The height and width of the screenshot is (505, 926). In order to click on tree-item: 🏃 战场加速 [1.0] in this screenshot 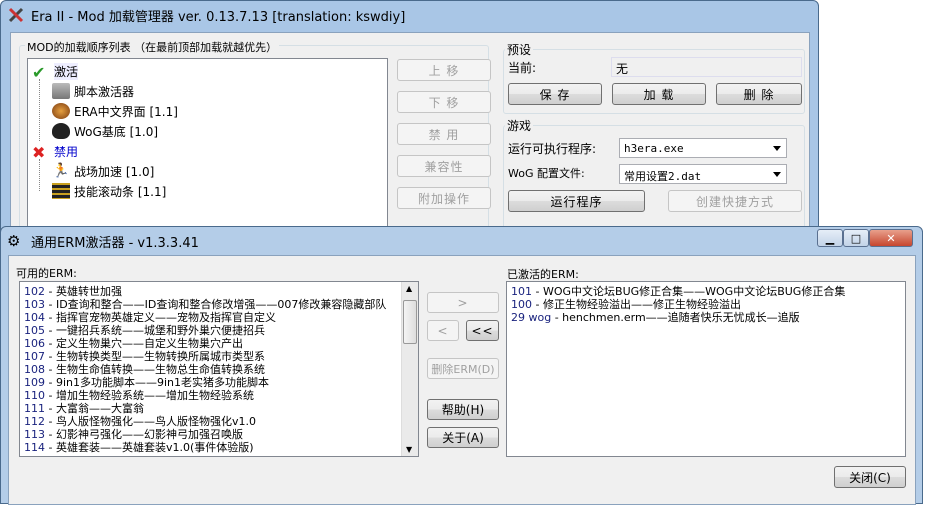, I will do `click(103, 171)`.